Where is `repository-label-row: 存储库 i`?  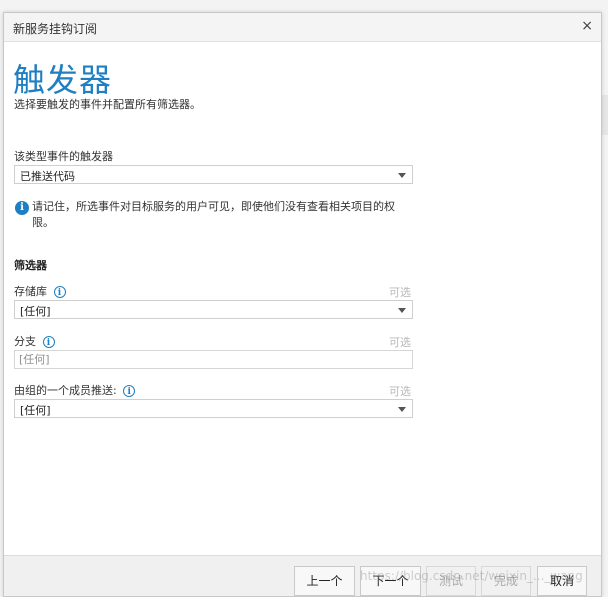
repository-label-row: 存储库 i is located at coordinates (40, 291).